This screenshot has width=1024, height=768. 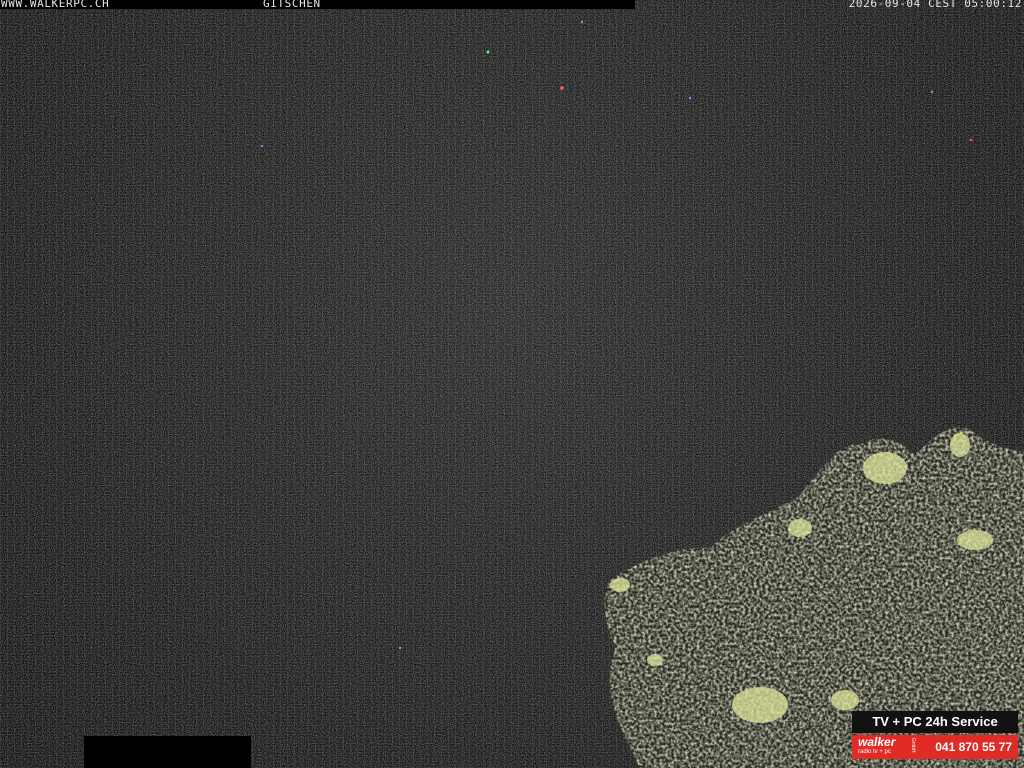 I want to click on black-block, so click(x=167, y=752).